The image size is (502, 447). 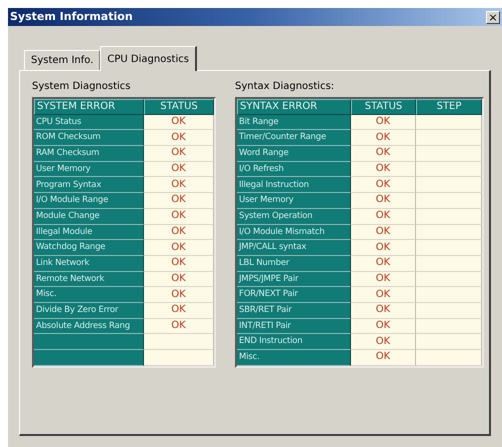 I want to click on table-cell: Program Syntax, so click(x=89, y=185).